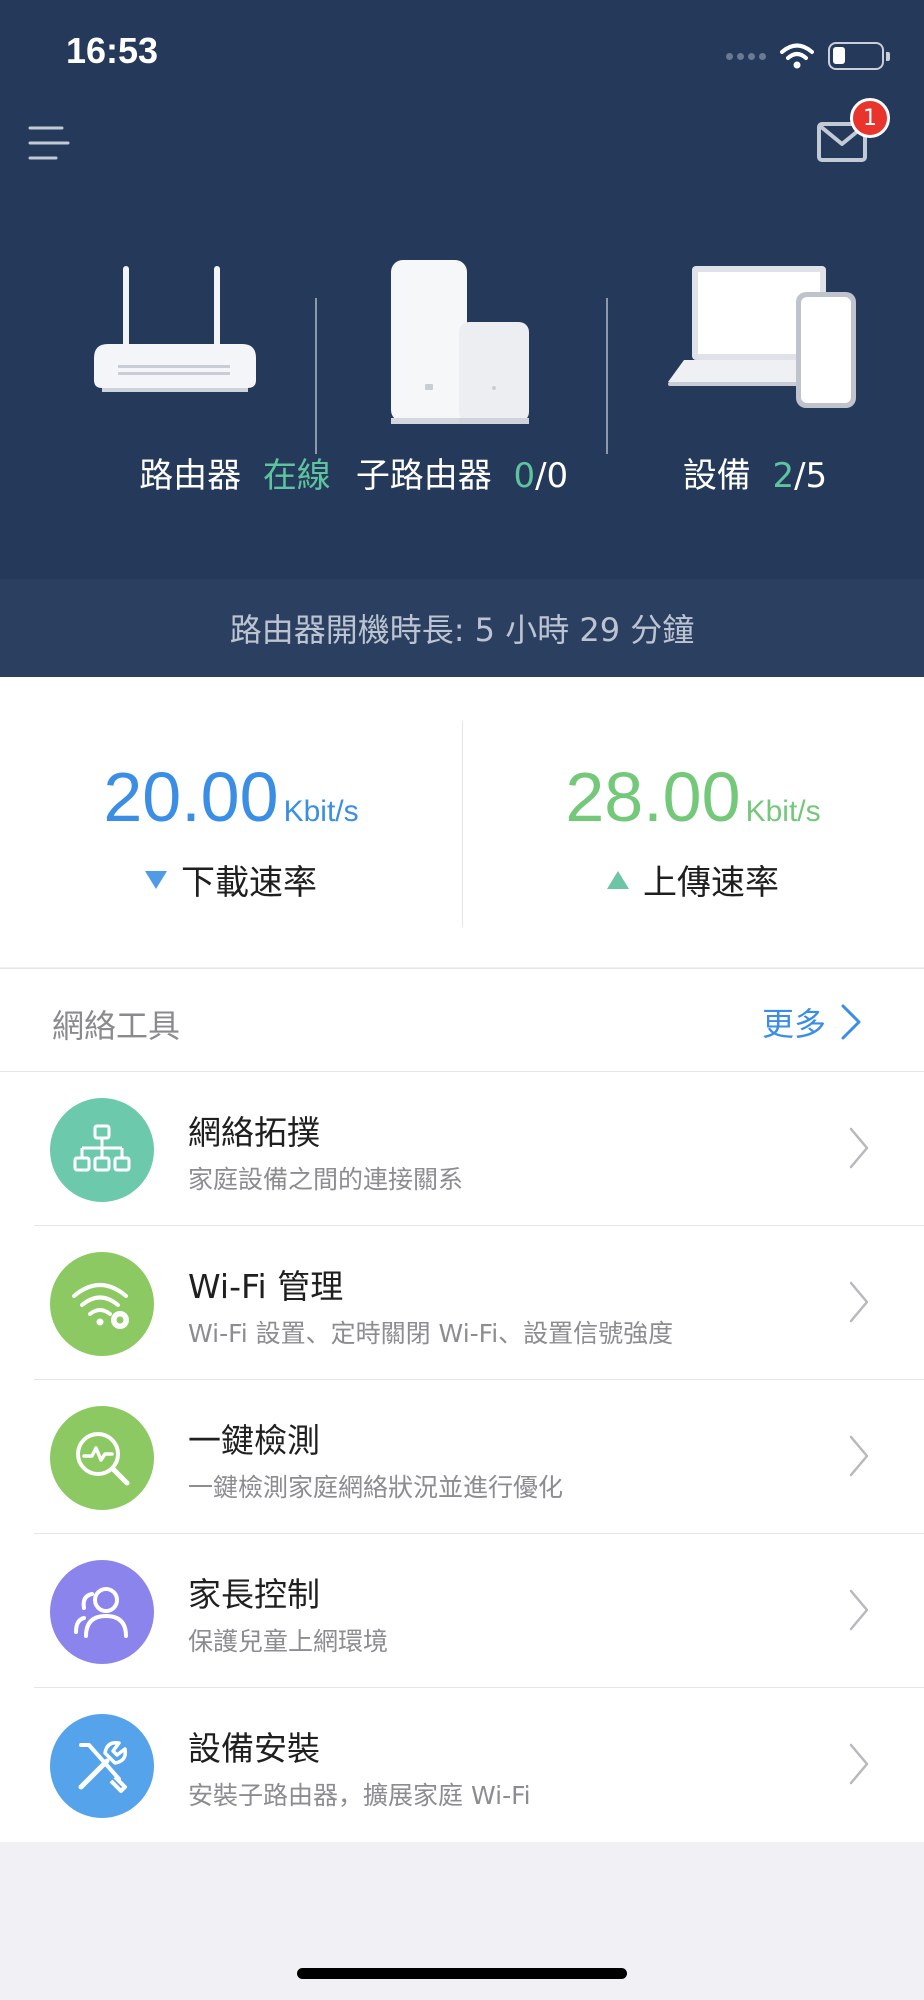 The height and width of the screenshot is (2000, 924). Describe the element at coordinates (462, 1973) in the screenshot. I see `home-indicator` at that location.